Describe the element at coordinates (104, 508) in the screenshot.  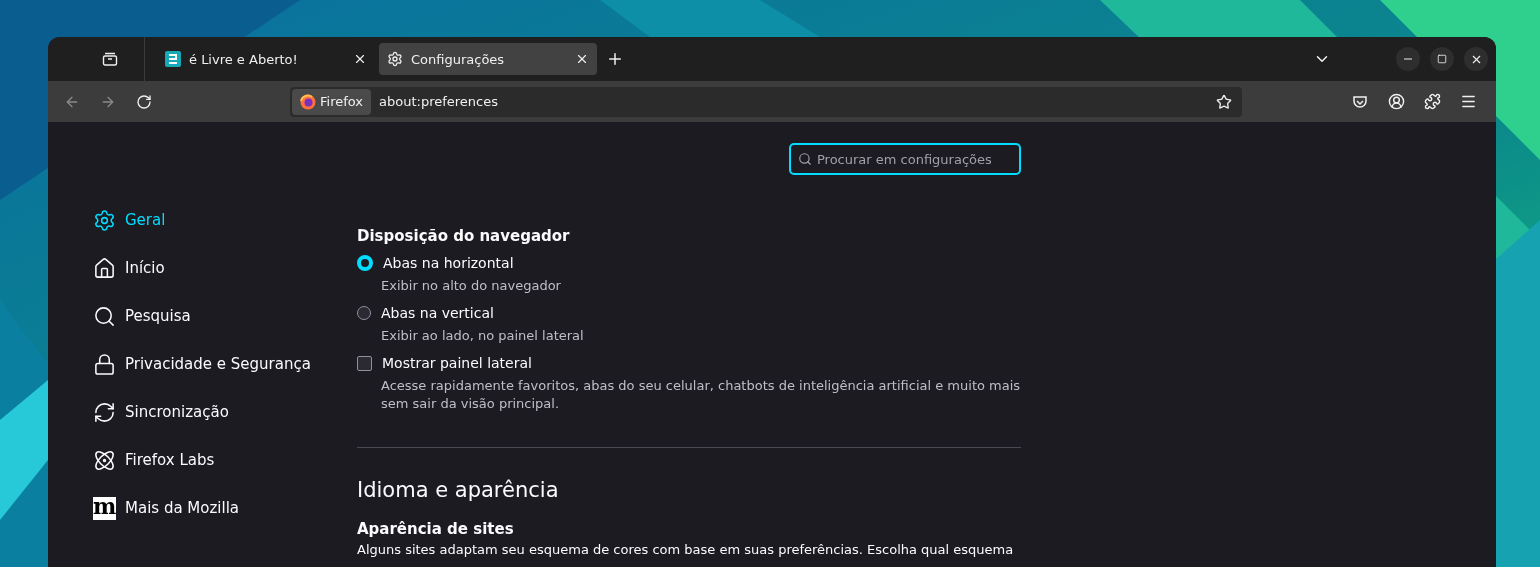
I see `mozilla-logo-icon: m` at that location.